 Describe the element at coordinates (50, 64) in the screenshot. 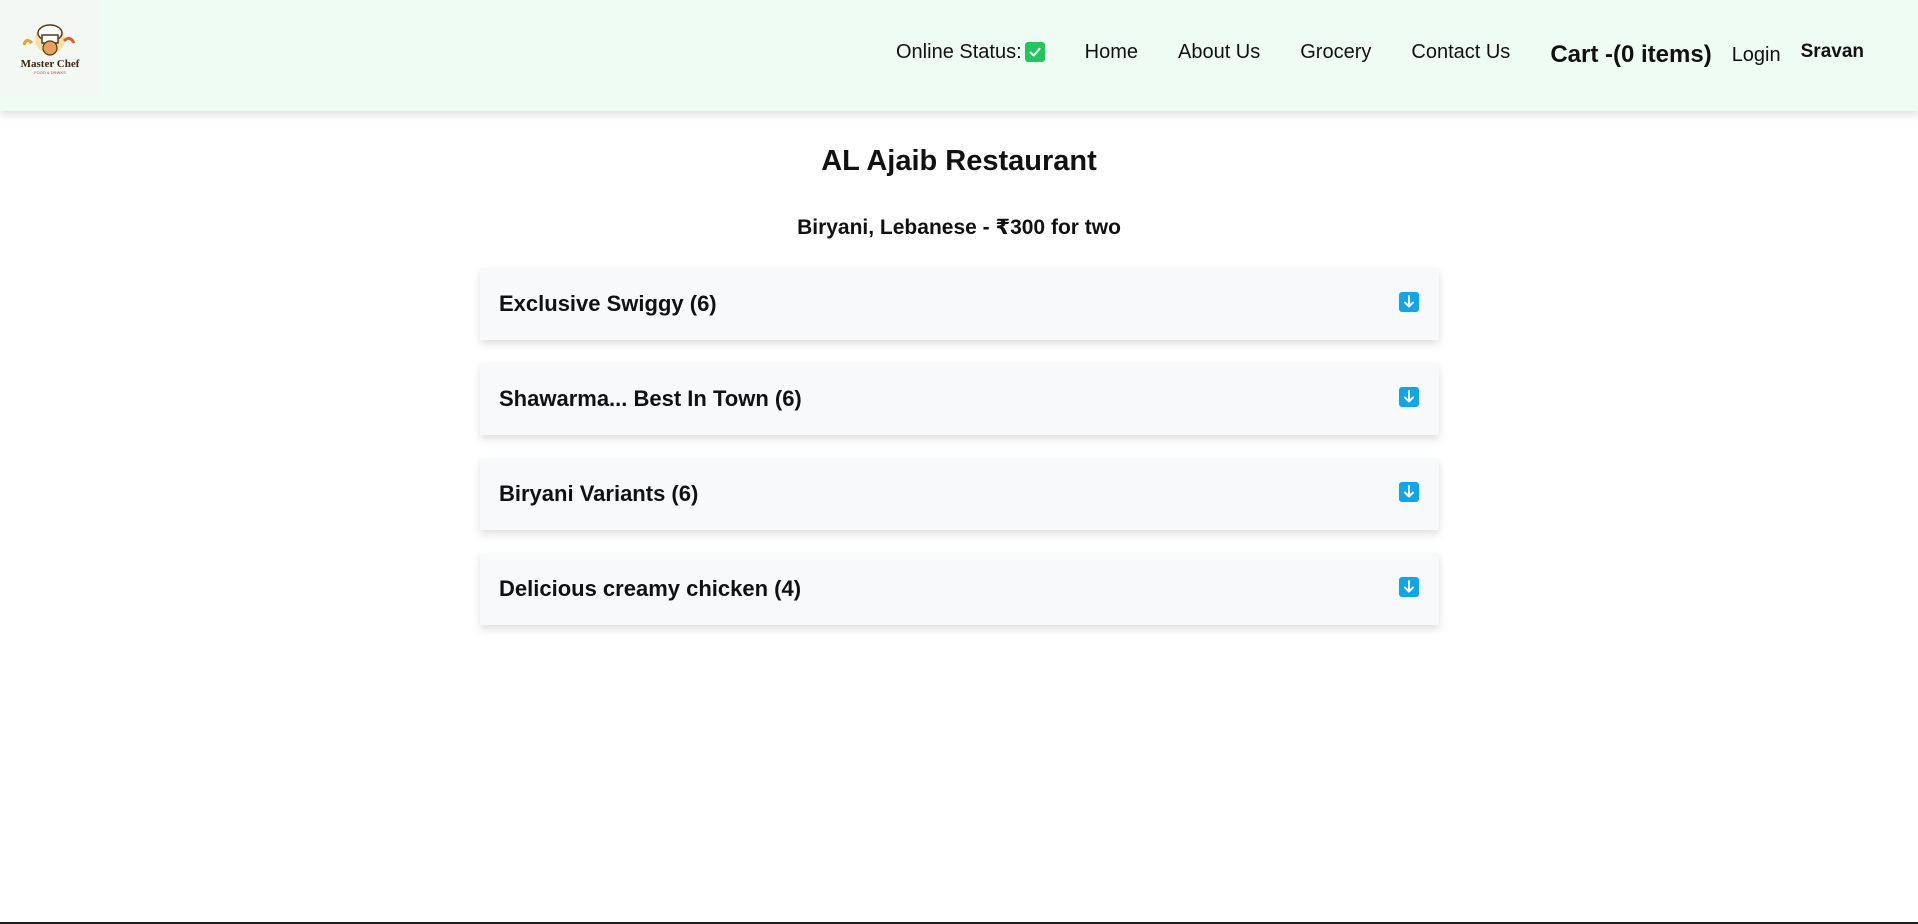

I see `svg-text: Master Chef` at that location.